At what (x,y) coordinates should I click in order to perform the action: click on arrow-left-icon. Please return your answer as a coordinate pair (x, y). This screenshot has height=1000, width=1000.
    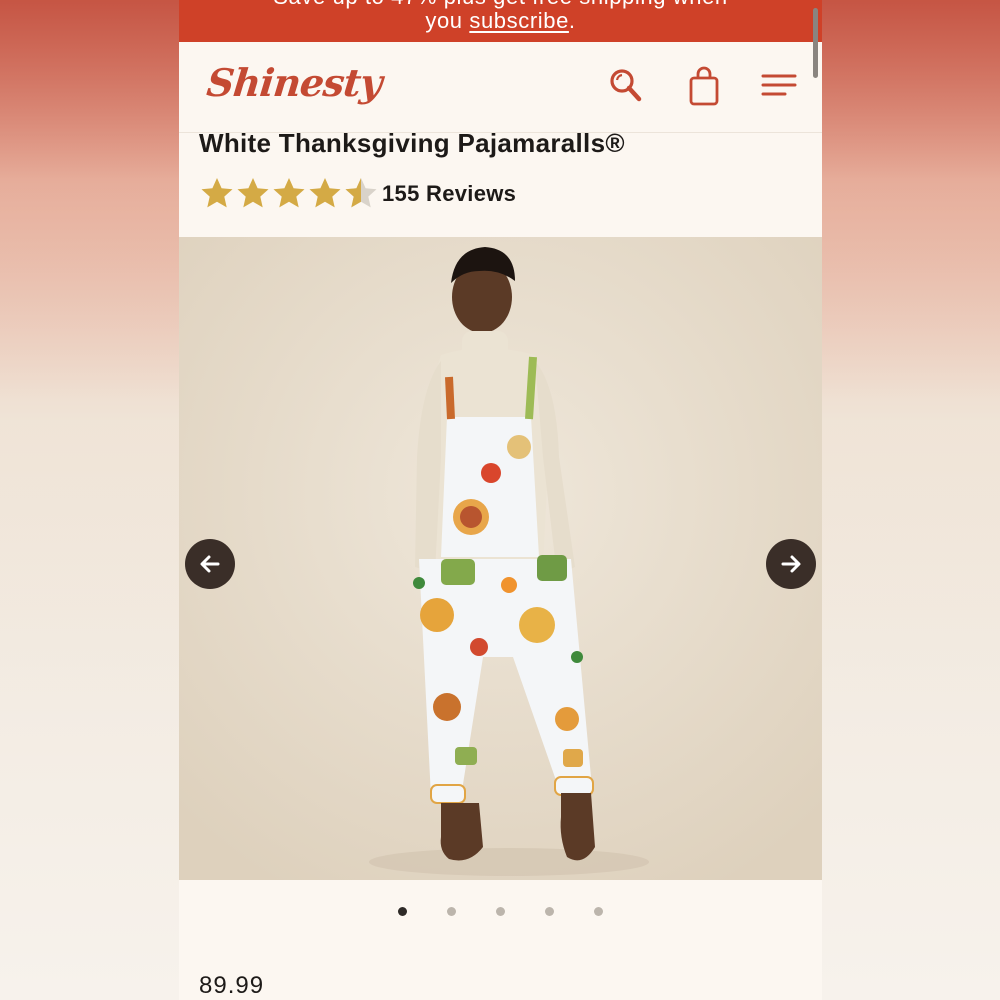
    Looking at the image, I should click on (210, 564).